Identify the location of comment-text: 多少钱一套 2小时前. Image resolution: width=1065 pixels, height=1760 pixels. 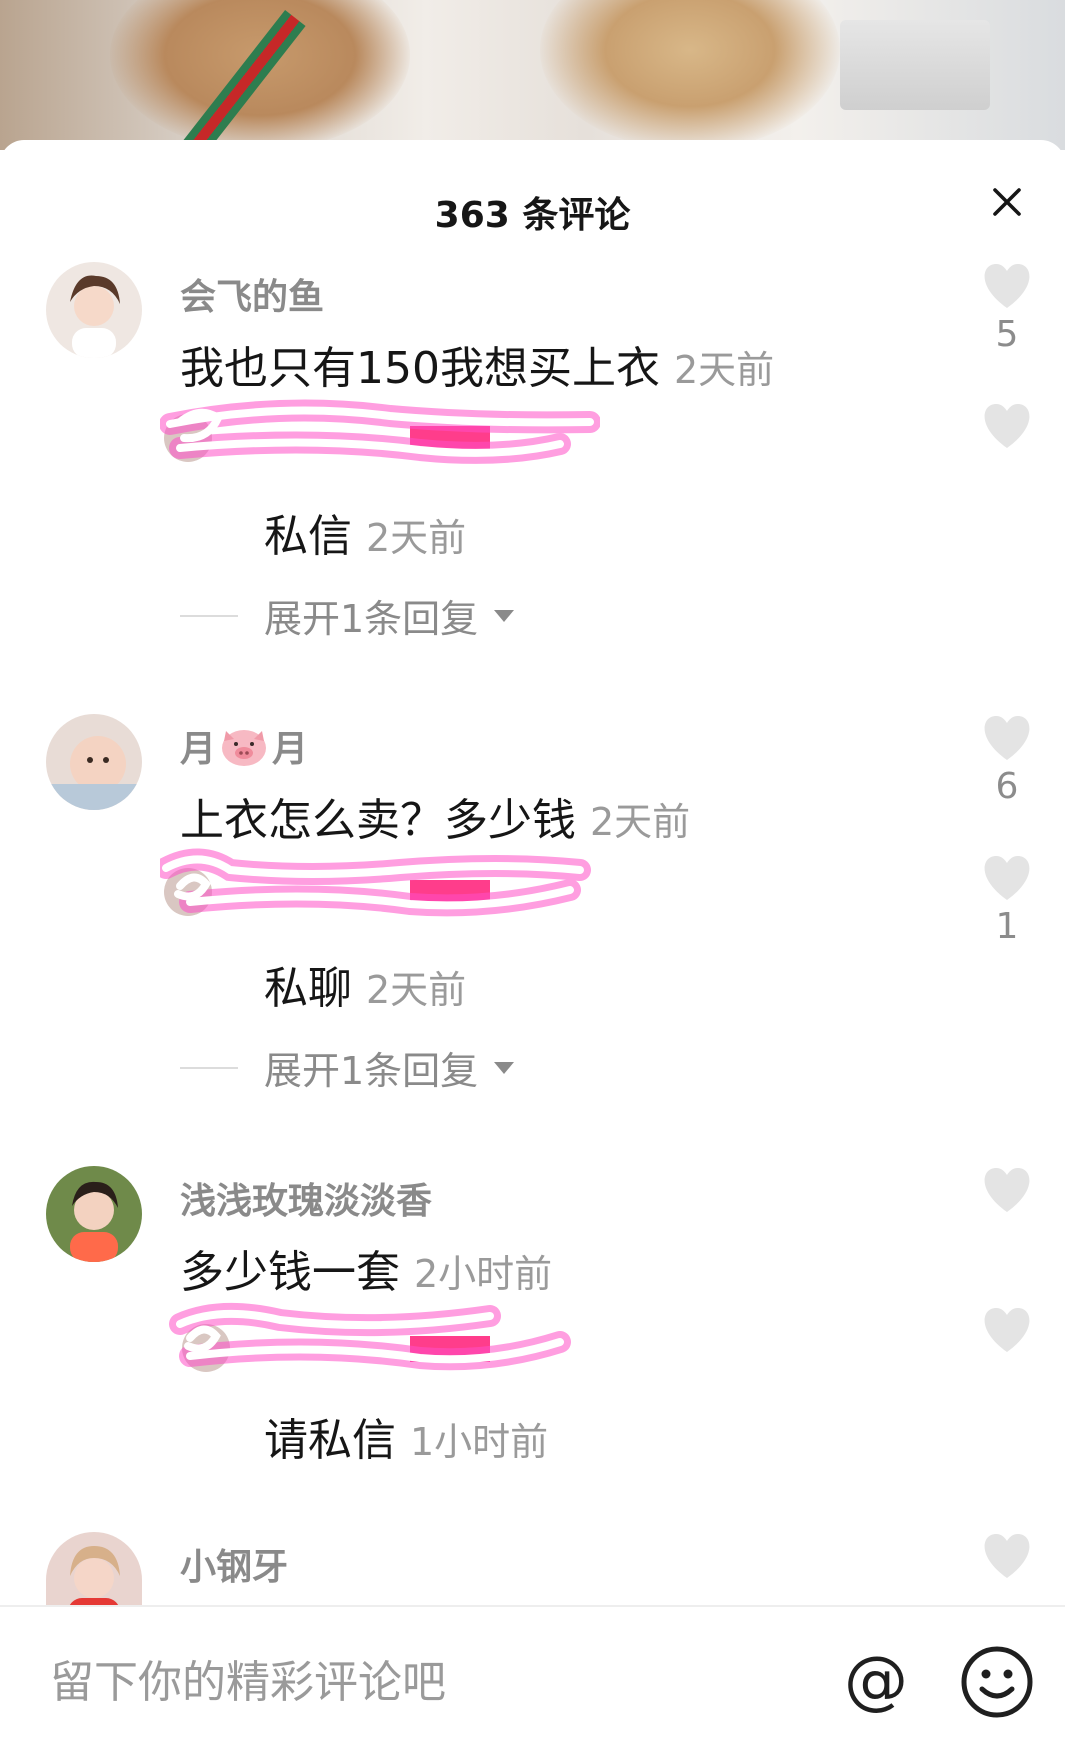
(366, 1272).